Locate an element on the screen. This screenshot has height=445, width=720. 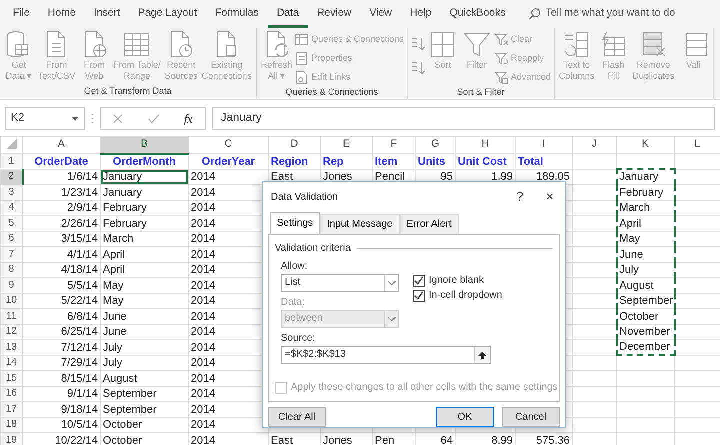
table-cell: 9/18/14 is located at coordinates (61, 410).